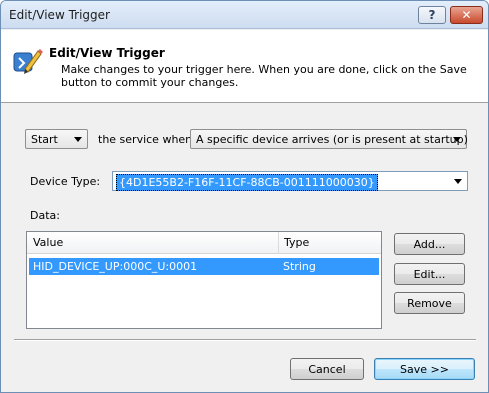 The width and height of the screenshot is (489, 393). I want to click on save-button-label: Save >>, so click(424, 369).